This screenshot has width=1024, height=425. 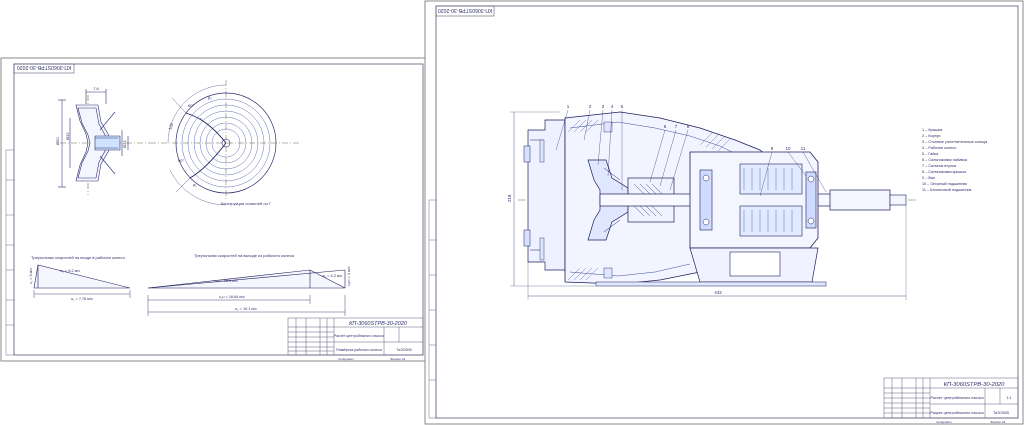 What do you see at coordinates (945, 160) in the screenshot?
I see `legend-item-6: 6 – Сальниковая набивка` at bounding box center [945, 160].